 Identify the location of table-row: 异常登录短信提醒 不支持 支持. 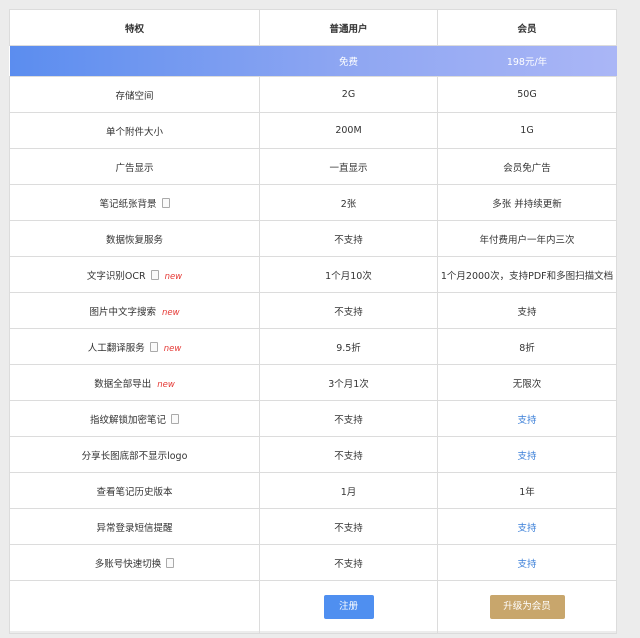
(313, 526).